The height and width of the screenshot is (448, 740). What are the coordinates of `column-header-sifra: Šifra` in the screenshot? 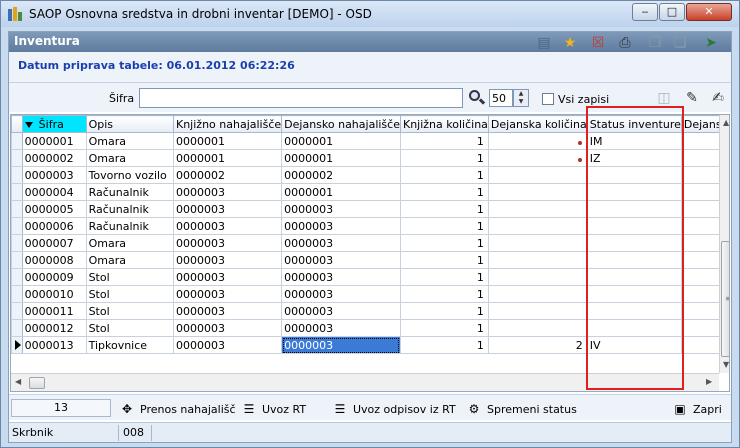 It's located at (54, 124).